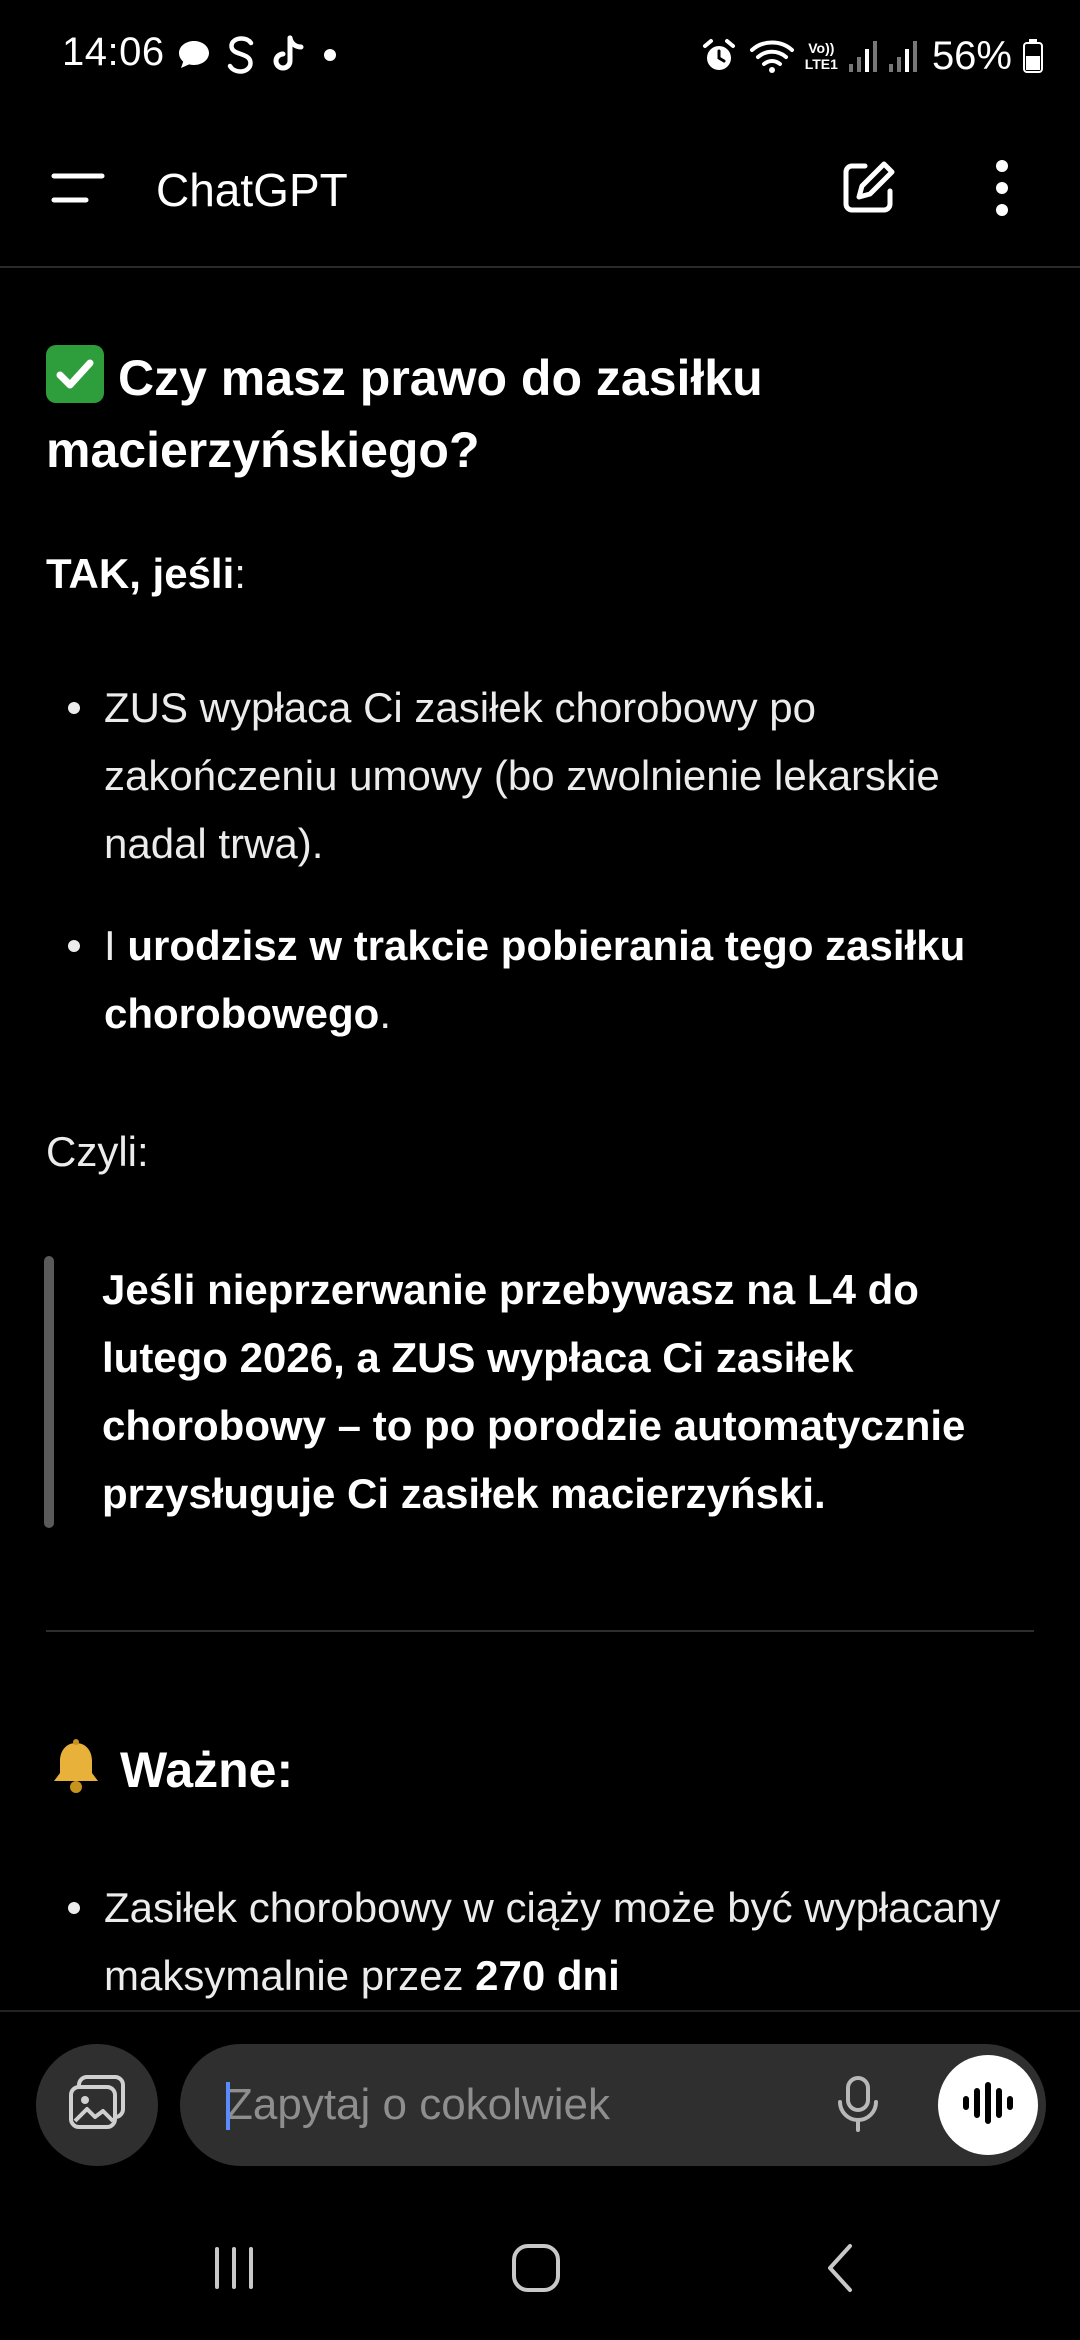 Image resolution: width=1080 pixels, height=2340 pixels. I want to click on home-button, so click(536, 2270).